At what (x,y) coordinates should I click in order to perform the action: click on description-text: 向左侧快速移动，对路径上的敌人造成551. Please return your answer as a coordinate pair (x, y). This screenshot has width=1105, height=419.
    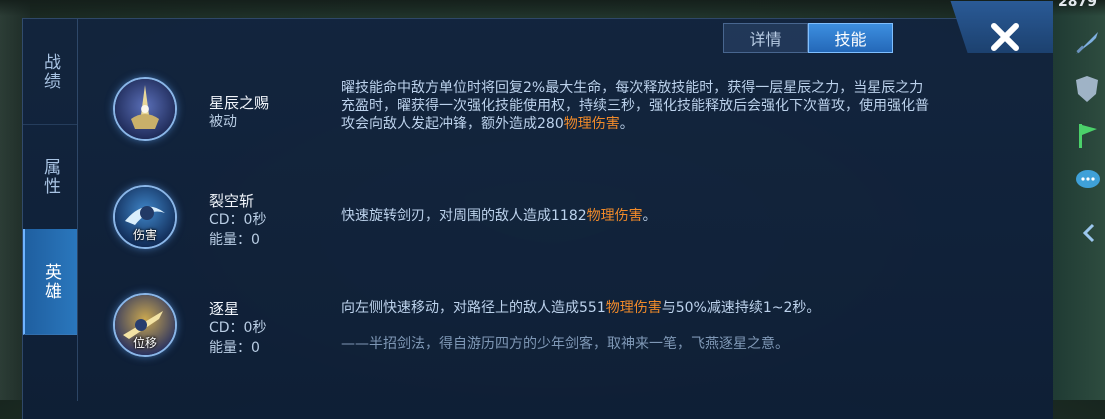
    Looking at the image, I should click on (473, 308).